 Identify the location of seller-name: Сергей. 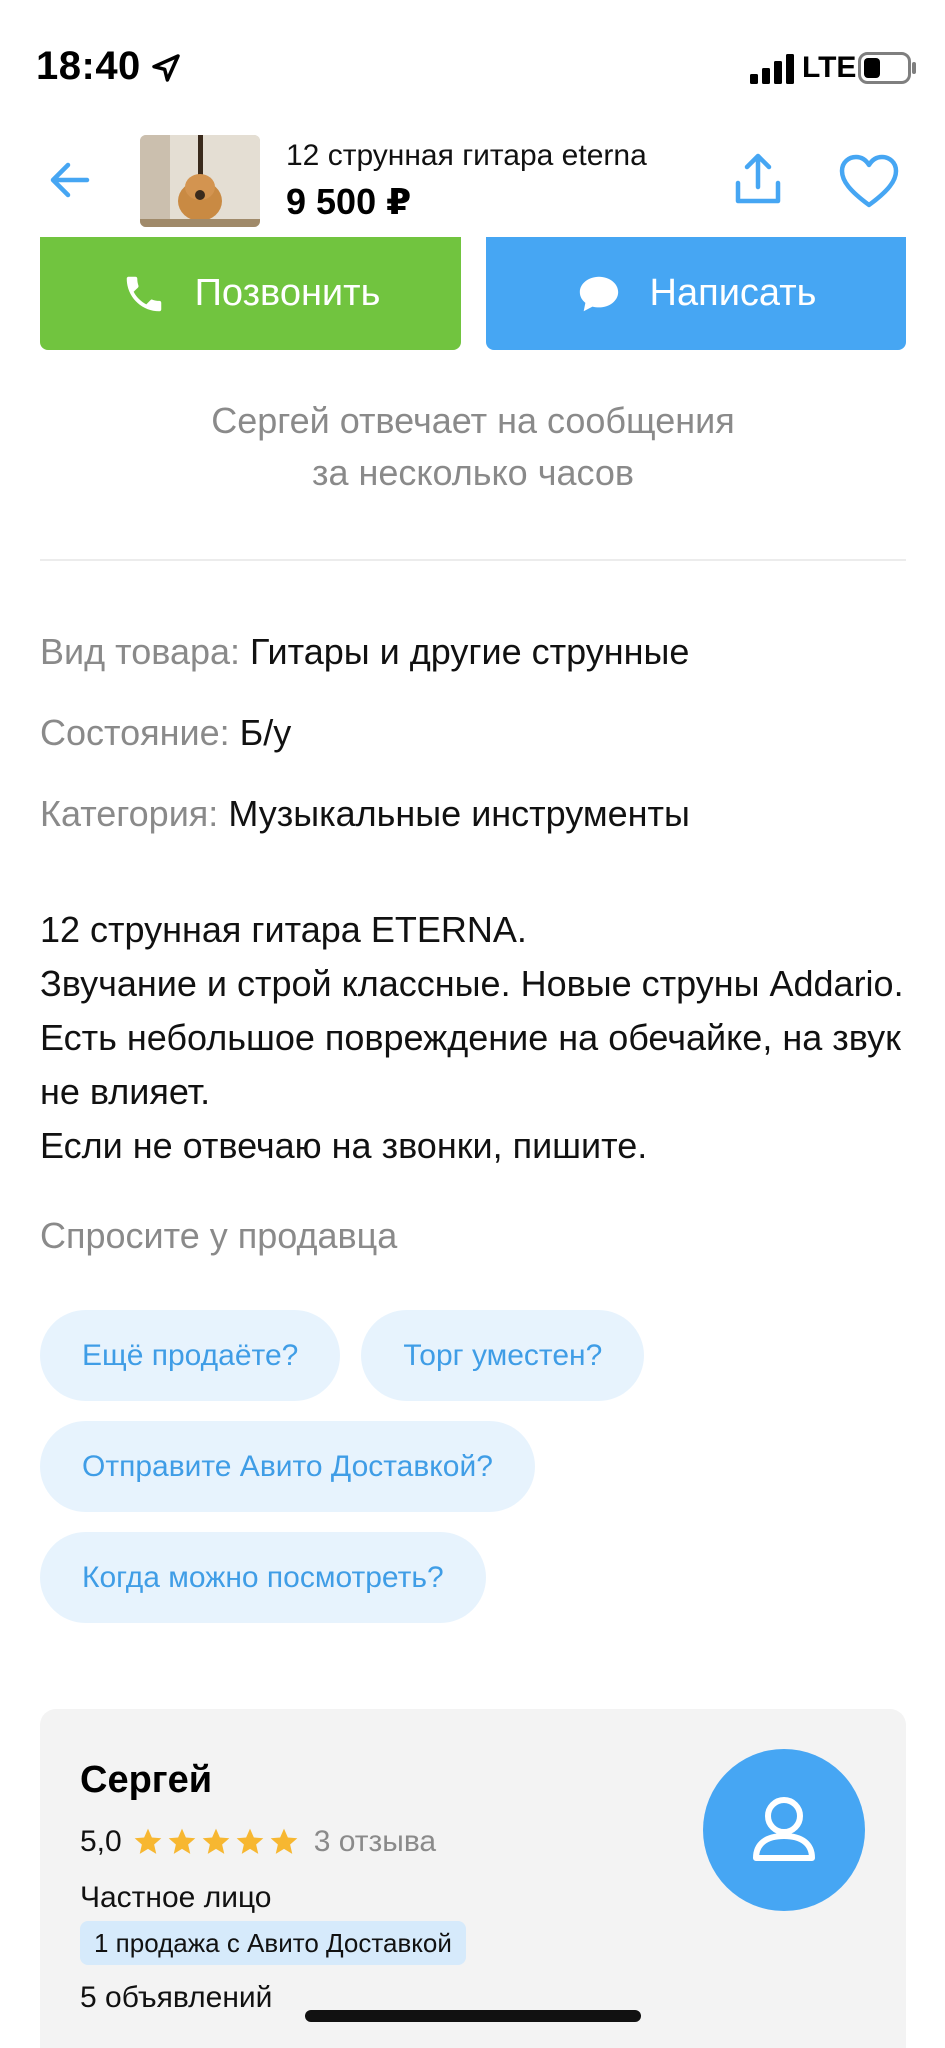
(146, 1780).